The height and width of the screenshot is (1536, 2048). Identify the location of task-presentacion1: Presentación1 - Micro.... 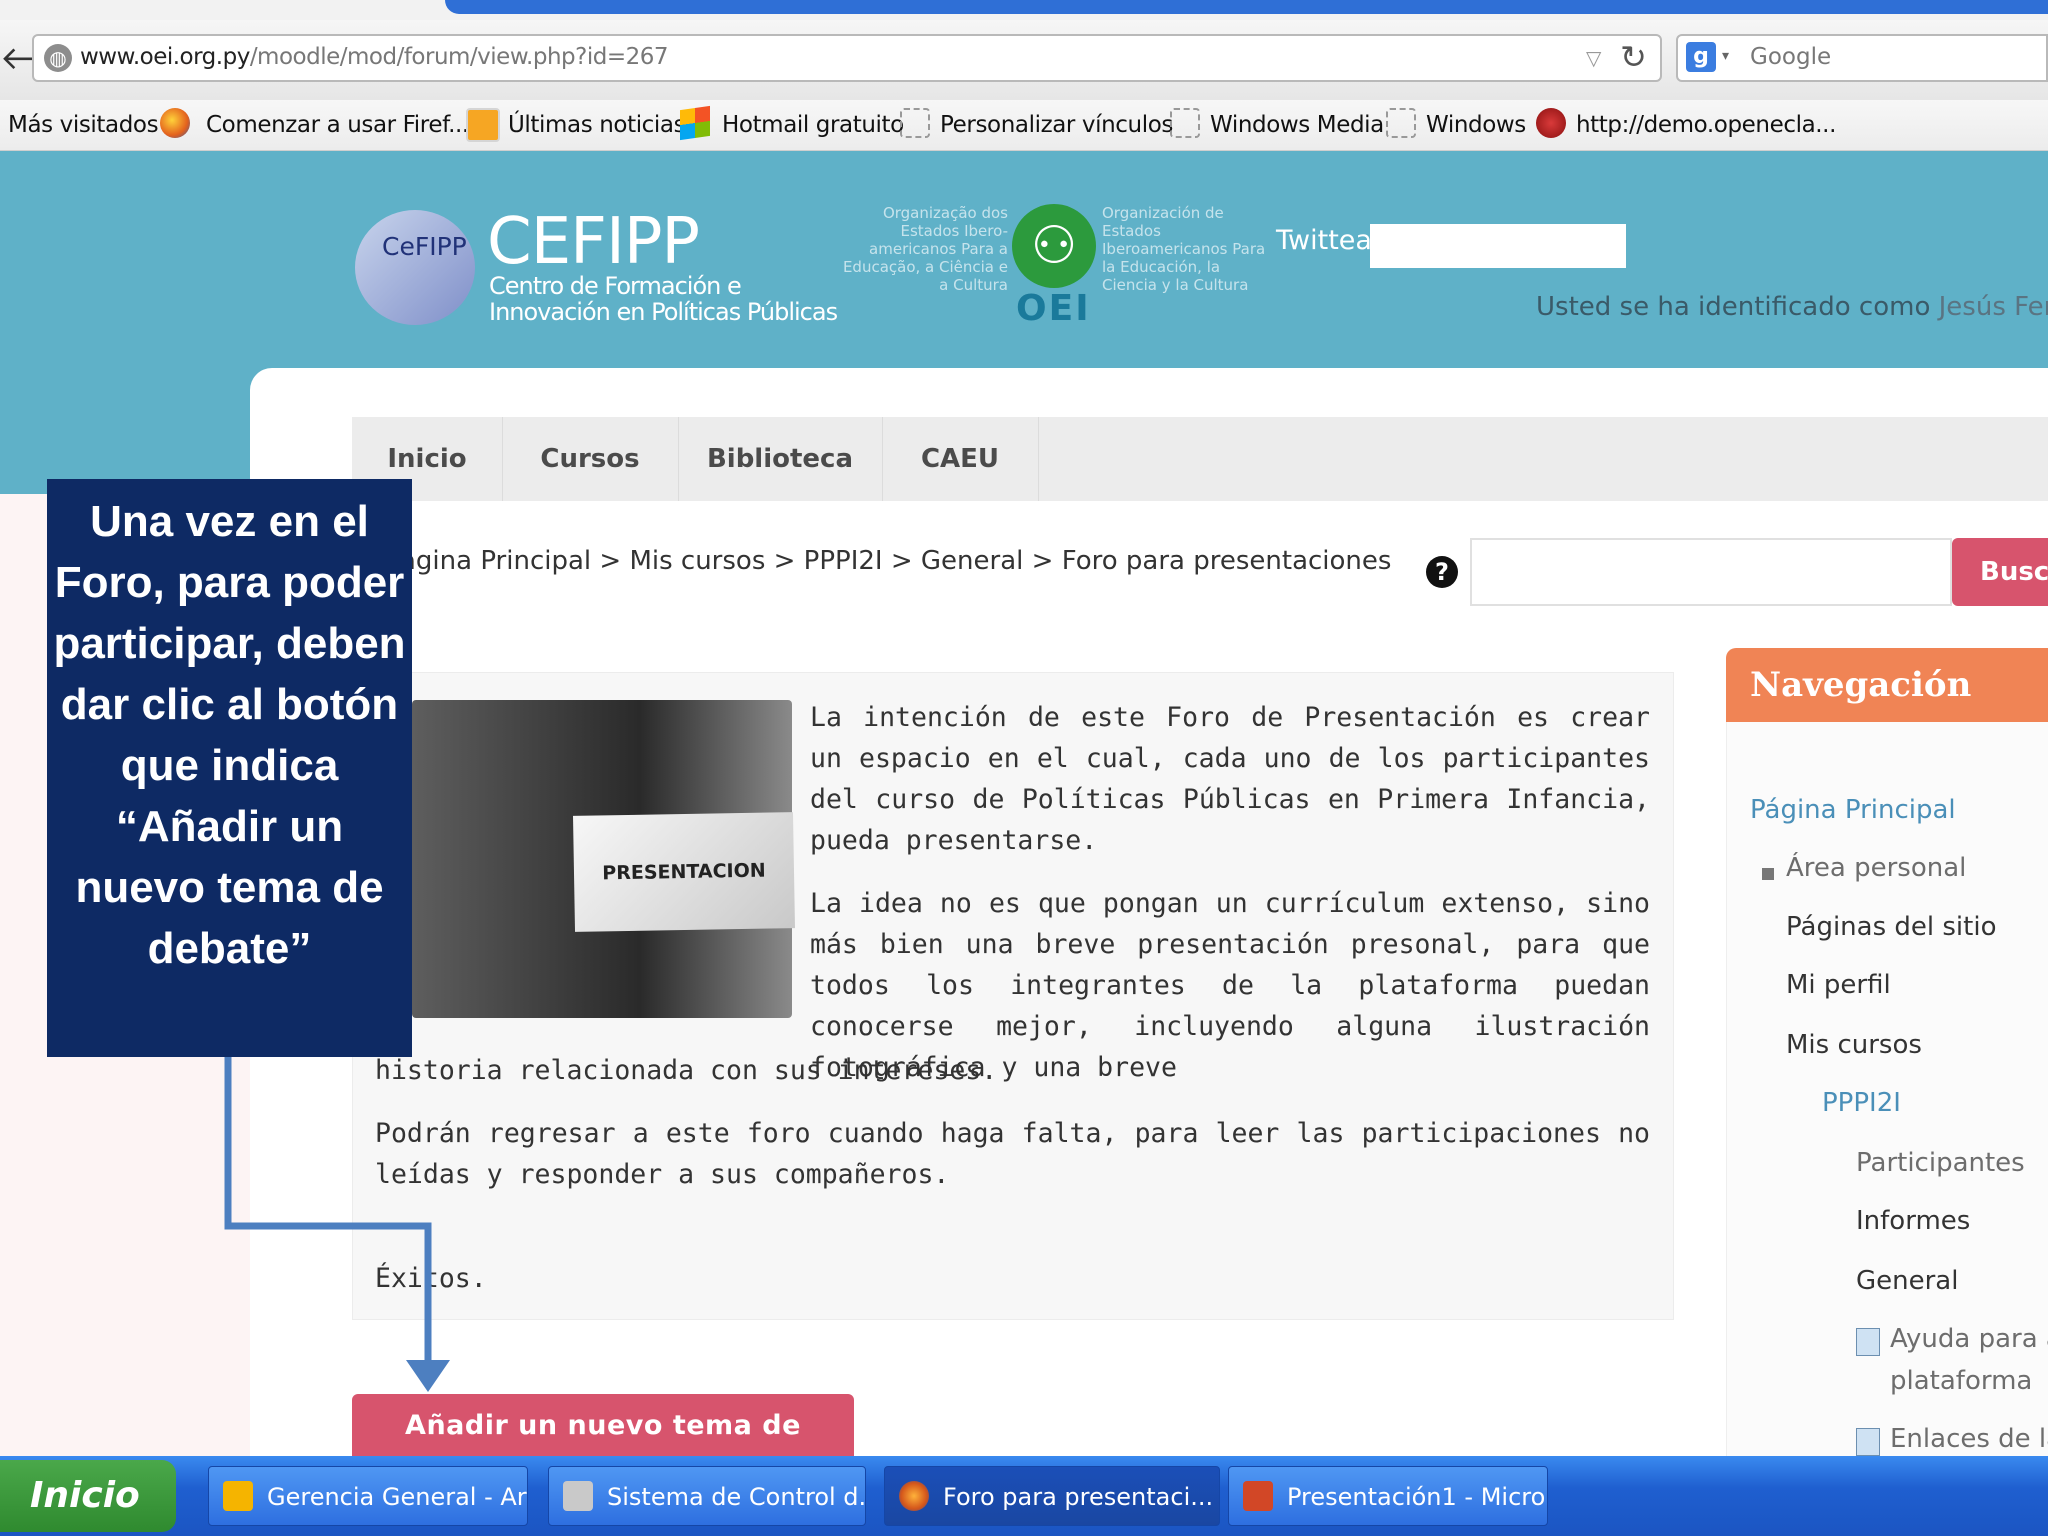
(1388, 1496).